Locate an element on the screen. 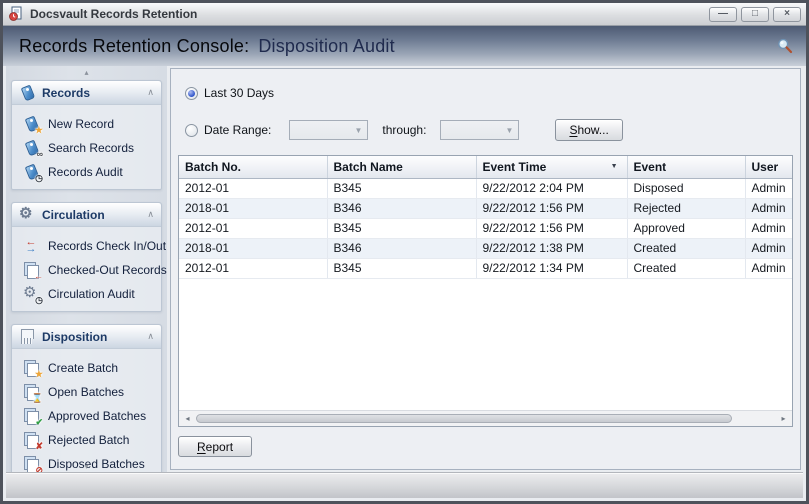 The width and height of the screenshot is (809, 504). window-controls: — □ × is located at coordinates (755, 14).